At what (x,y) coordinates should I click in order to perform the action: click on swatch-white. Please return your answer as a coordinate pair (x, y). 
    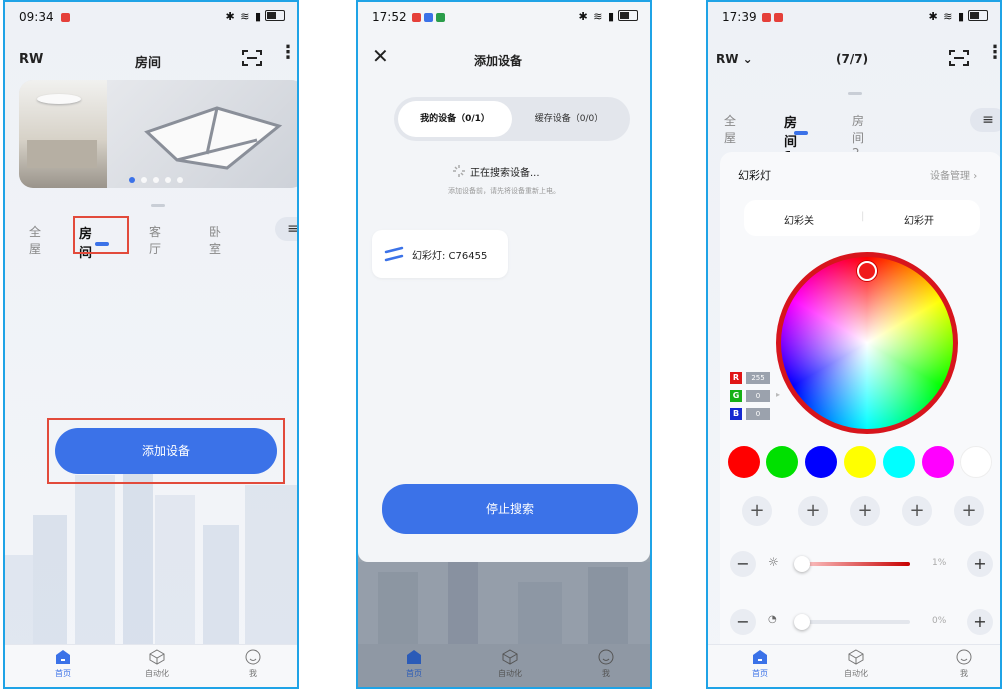
    Looking at the image, I should click on (976, 462).